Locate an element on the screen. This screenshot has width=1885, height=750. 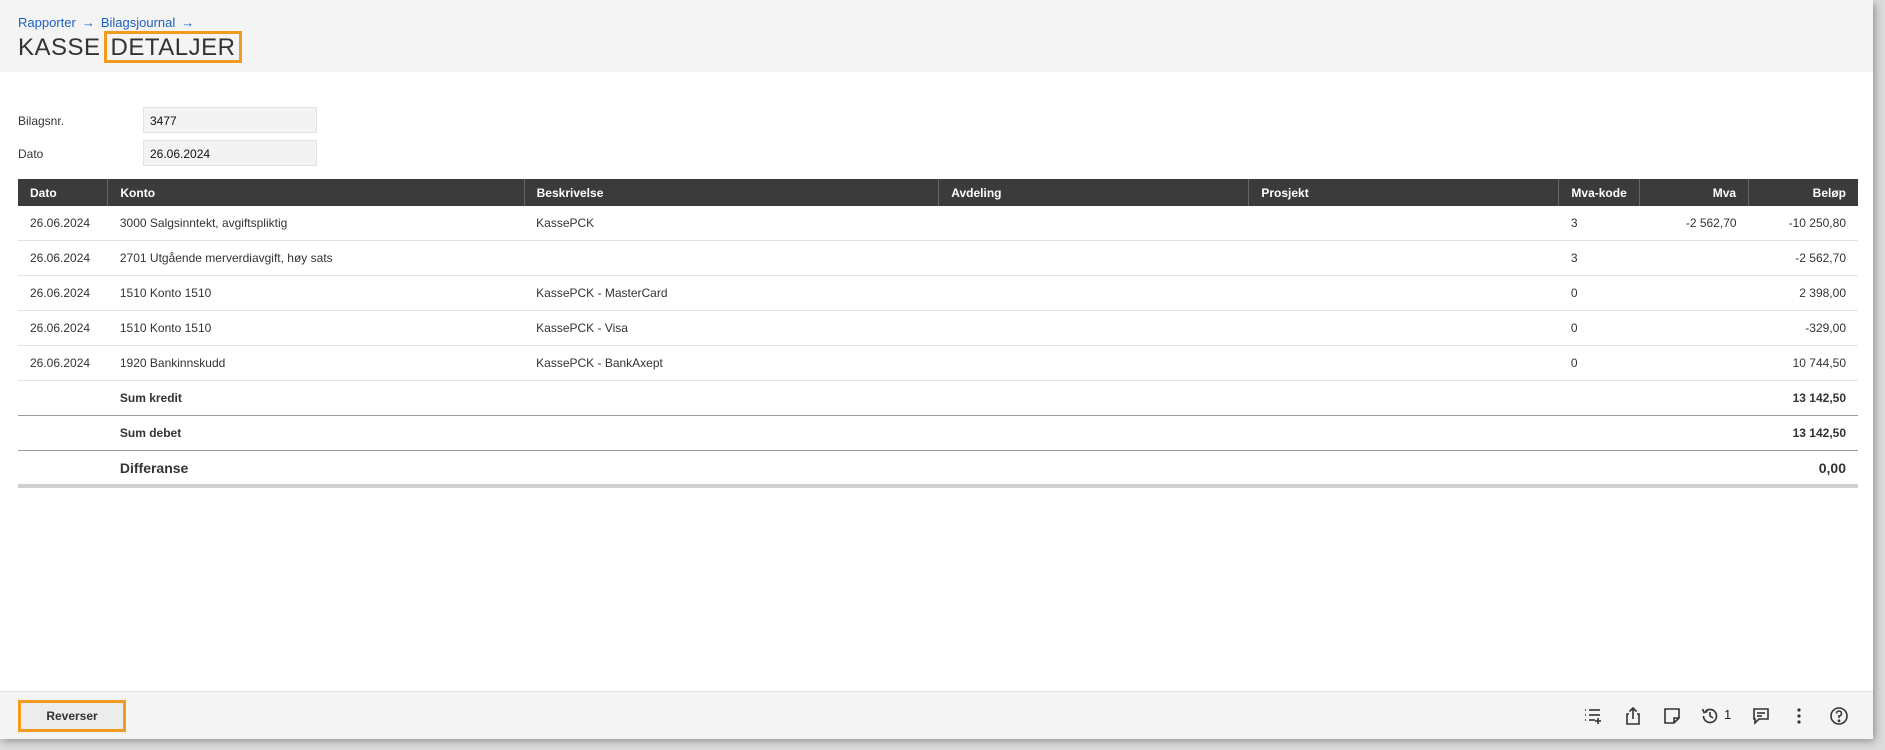
bilagsnr-label: Bilagsnr. is located at coordinates (41, 121).